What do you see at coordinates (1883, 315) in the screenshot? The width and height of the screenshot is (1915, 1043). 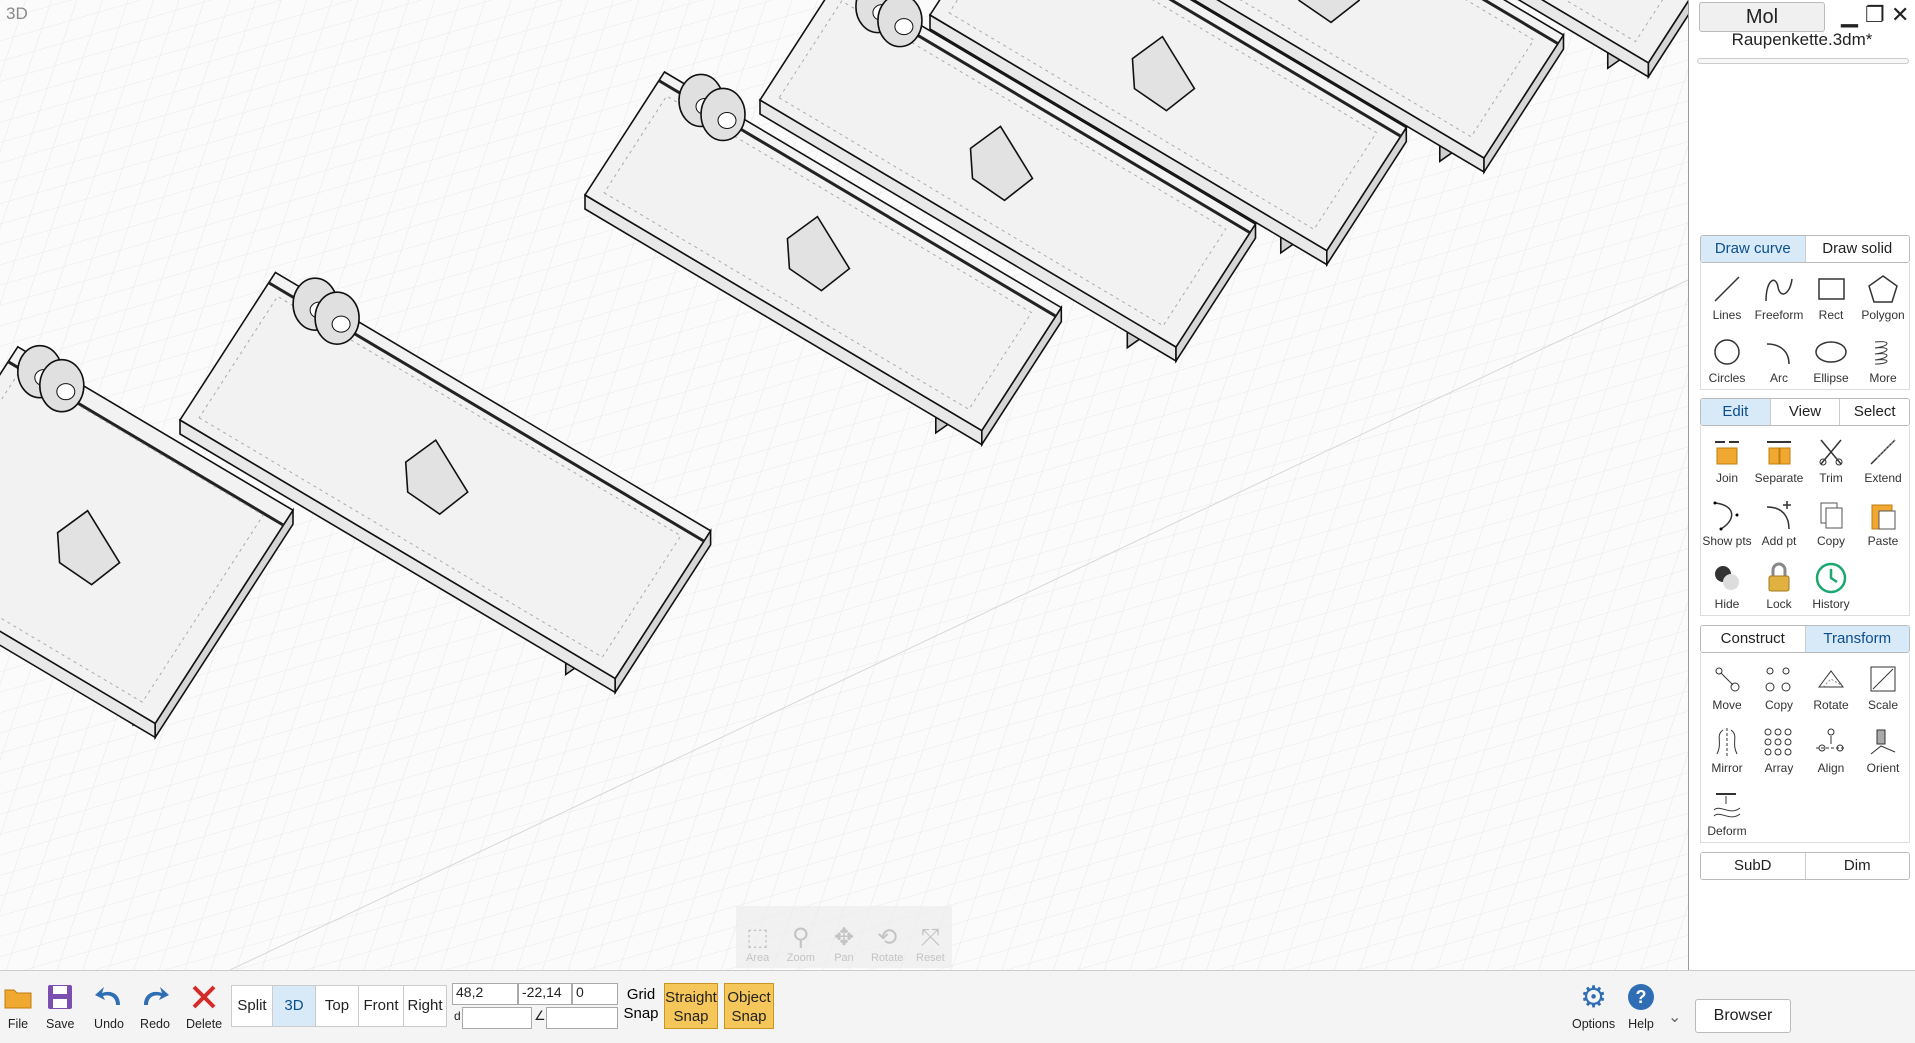 I see `tool-label: Polygon` at bounding box center [1883, 315].